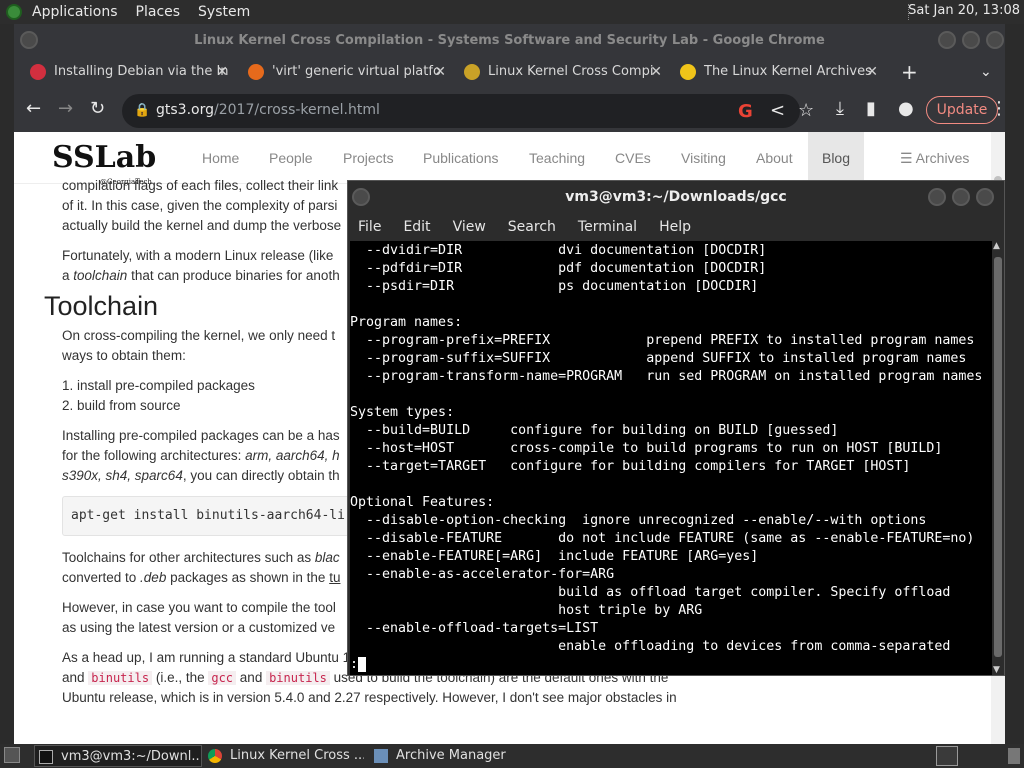 This screenshot has height=768, width=1024. I want to click on profile-icon: ●, so click(906, 108).